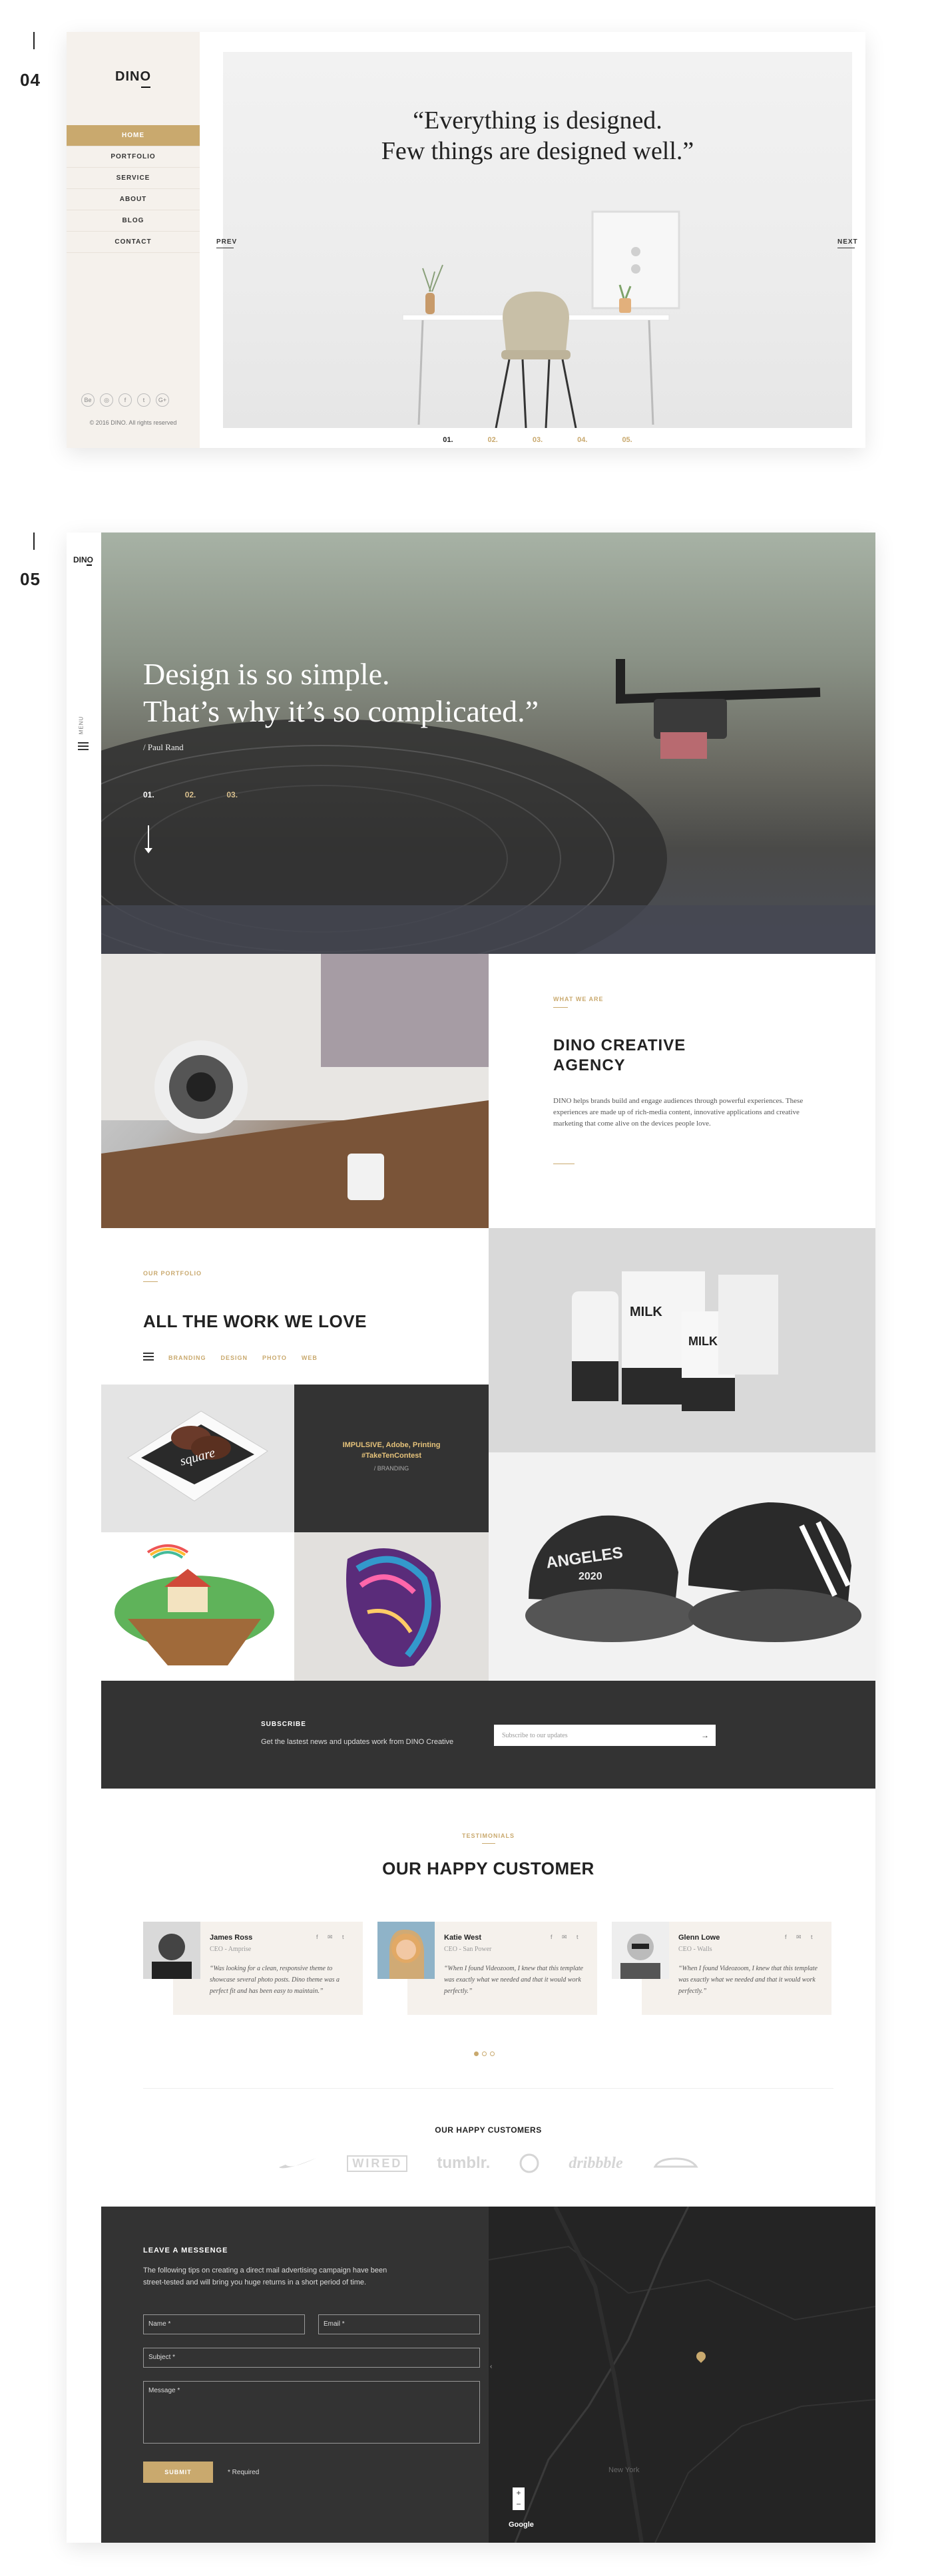  Describe the element at coordinates (682, 1566) in the screenshot. I see `portfolio-tile-caps: ANGELES 2020` at that location.